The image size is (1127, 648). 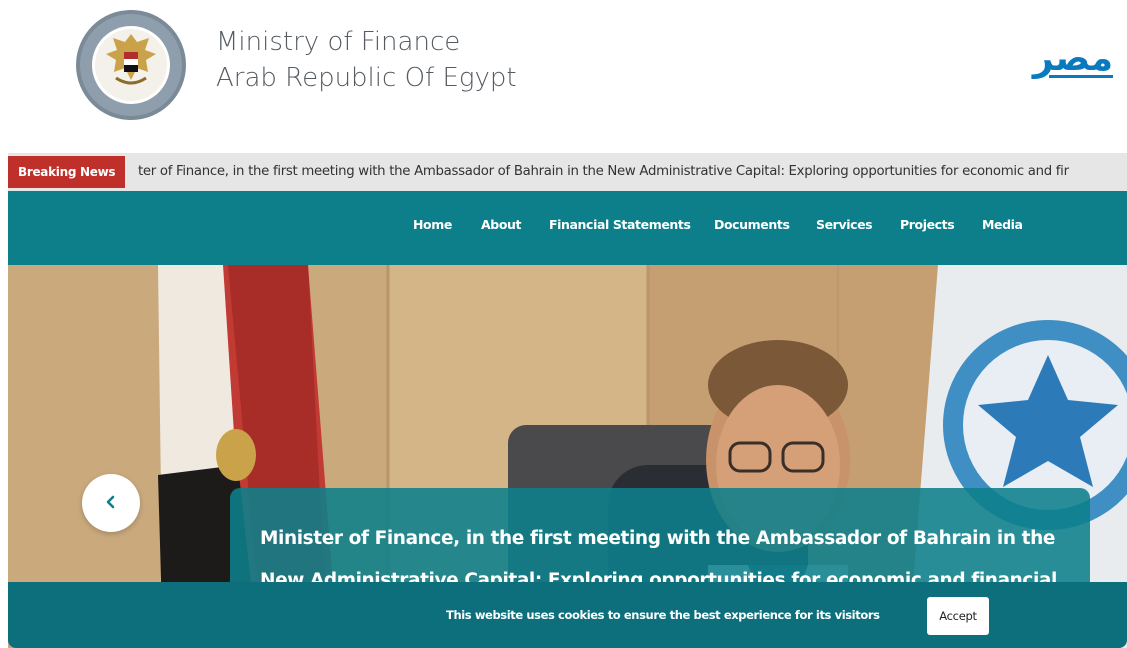 What do you see at coordinates (620, 224) in the screenshot?
I see `nav-item-financial-statements: Financial Statements` at bounding box center [620, 224].